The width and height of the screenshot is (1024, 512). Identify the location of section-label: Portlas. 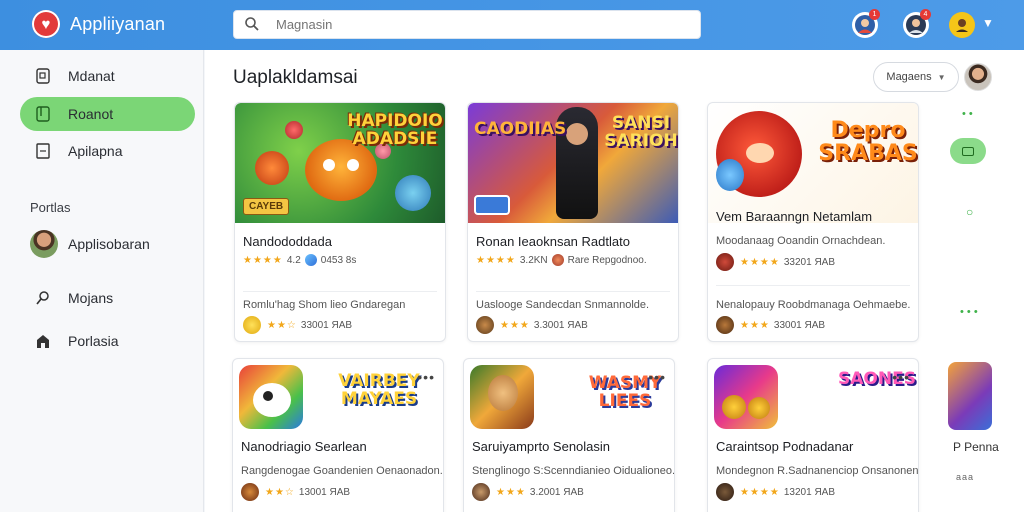
(50, 207).